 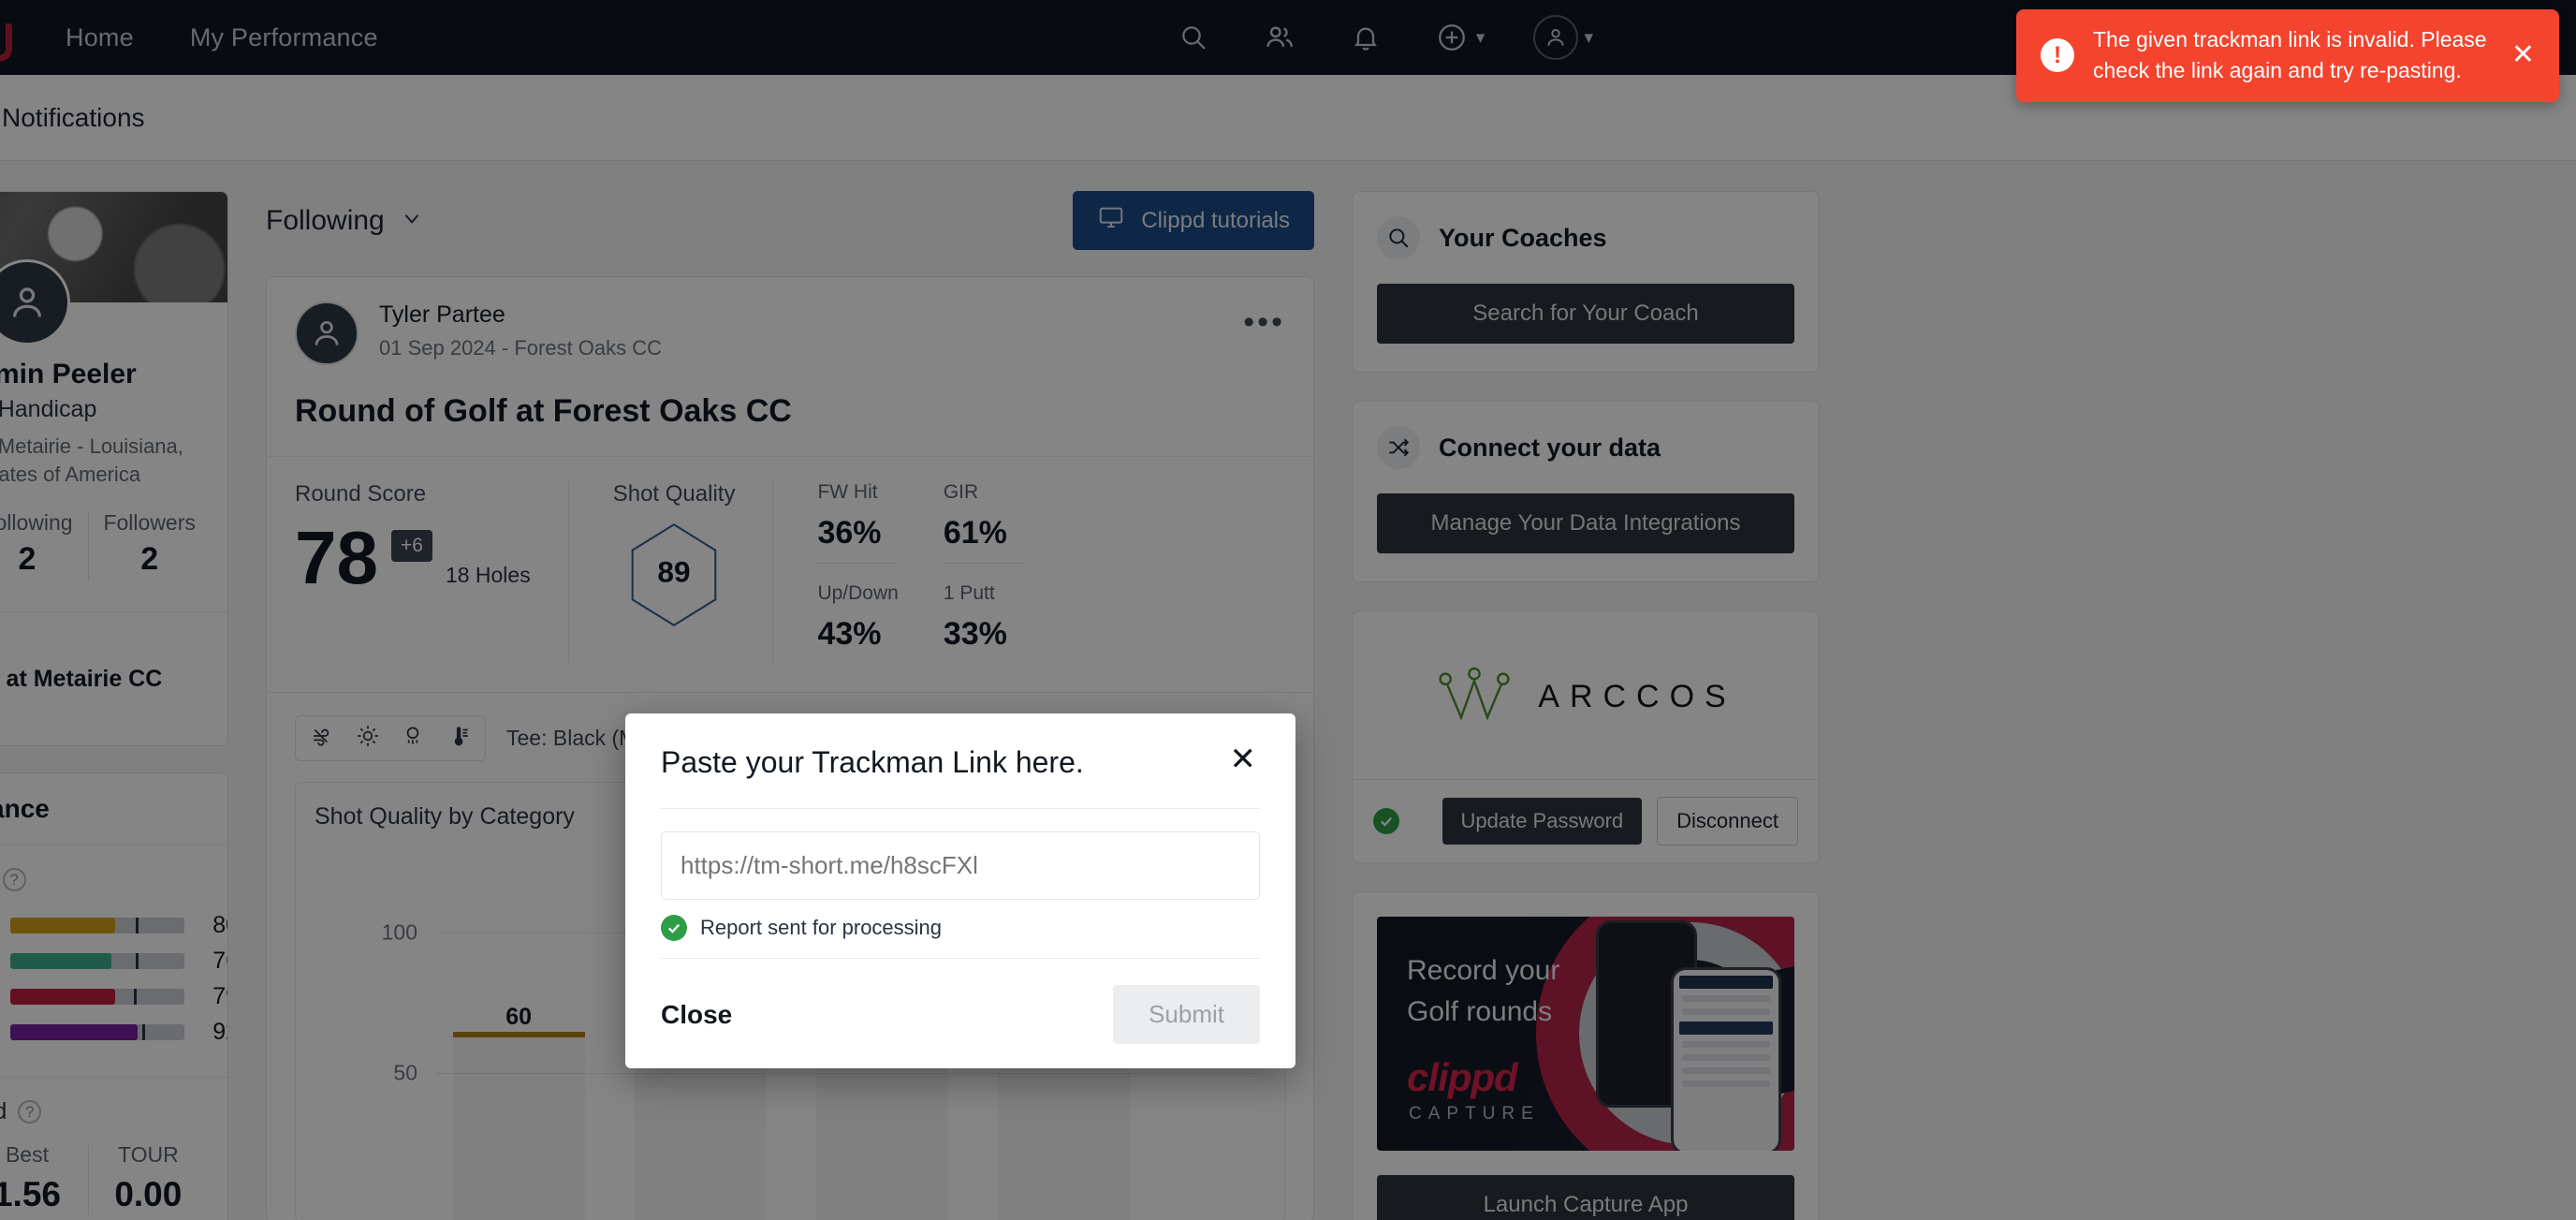 What do you see at coordinates (696, 1015) in the screenshot?
I see `modal-close-button: Close` at bounding box center [696, 1015].